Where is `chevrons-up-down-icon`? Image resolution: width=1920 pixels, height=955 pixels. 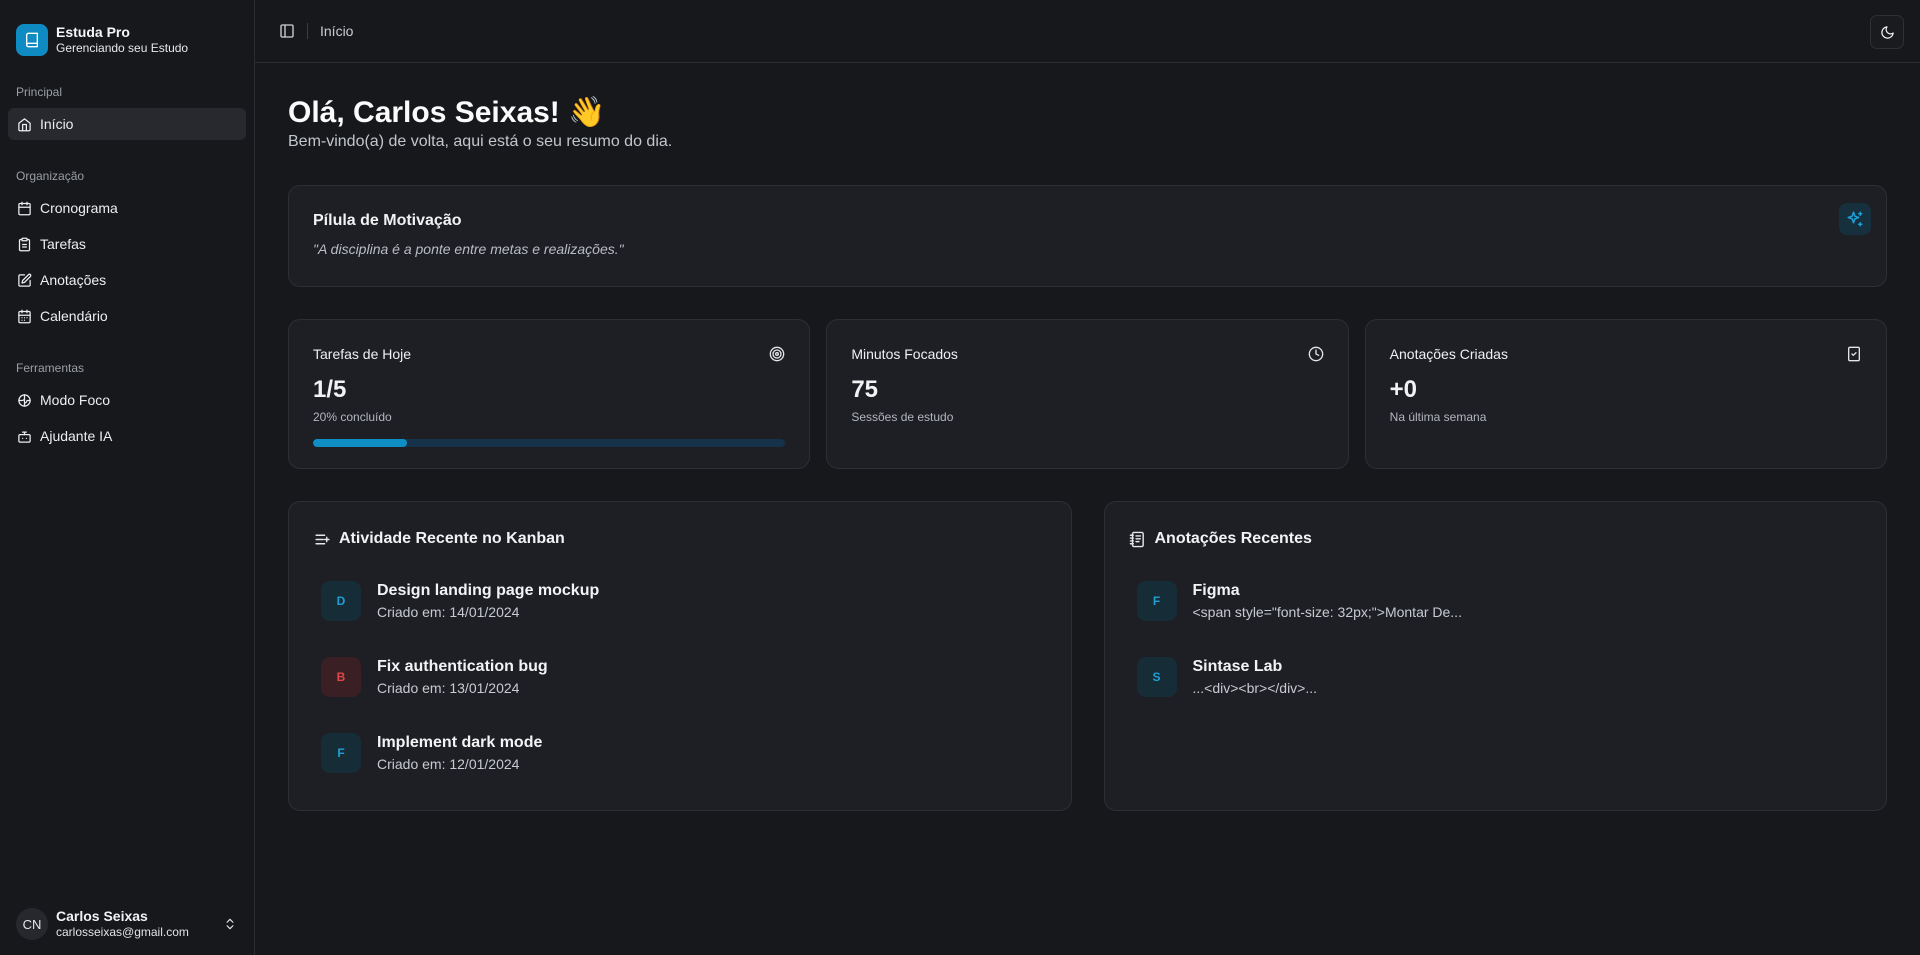 chevrons-up-down-icon is located at coordinates (230, 924).